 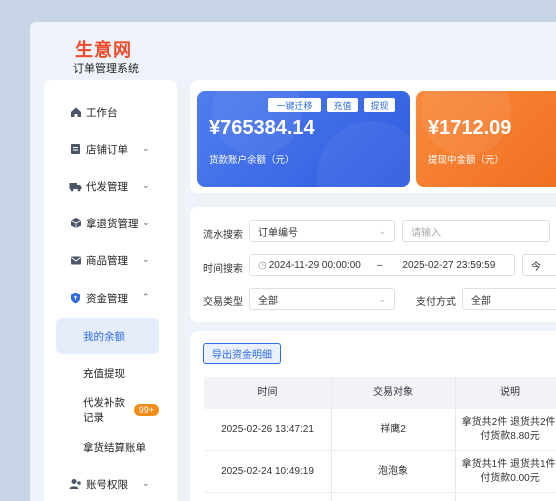 I want to click on search-type-select: 订单编号 ⌄, so click(x=322, y=231).